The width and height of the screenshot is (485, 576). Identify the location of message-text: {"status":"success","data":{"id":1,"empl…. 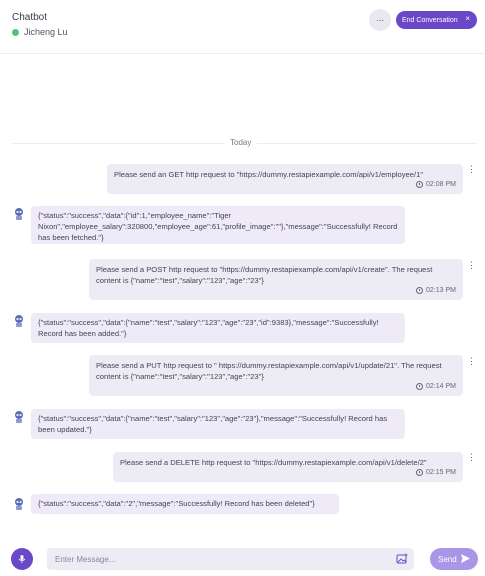
(218, 226).